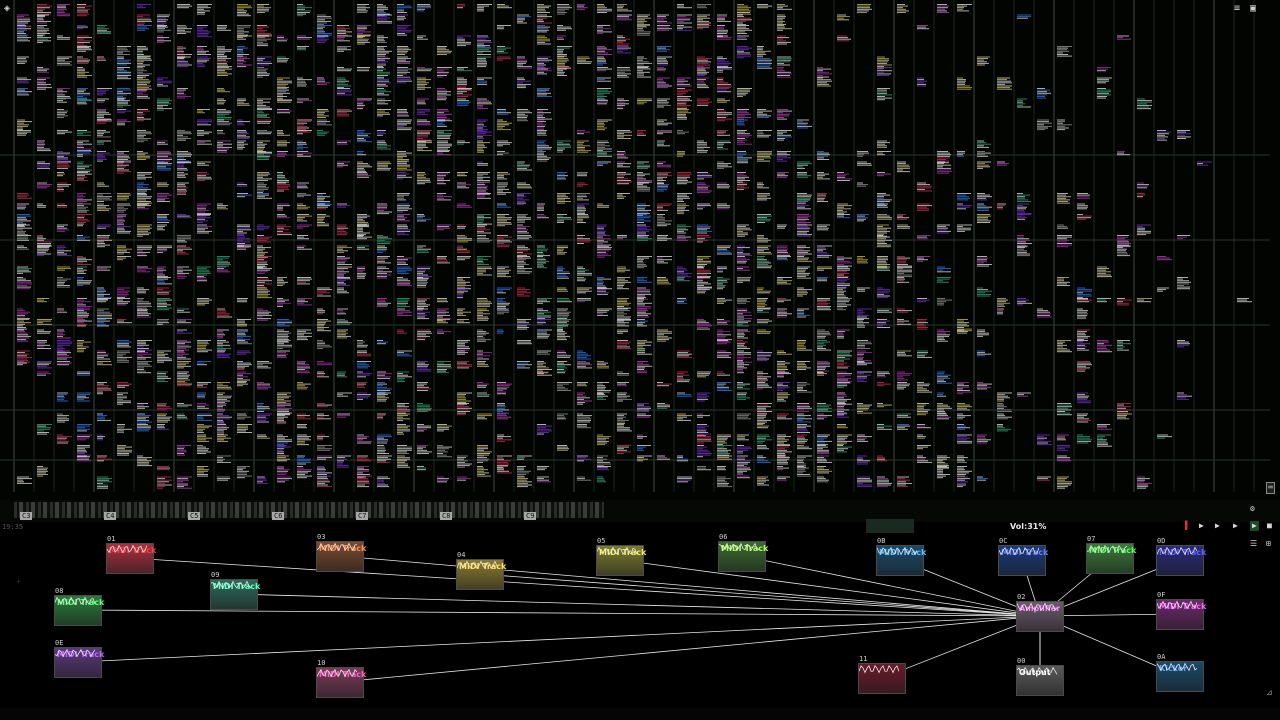  Describe the element at coordinates (1161, 595) in the screenshot. I see `module-id: 0F` at that location.